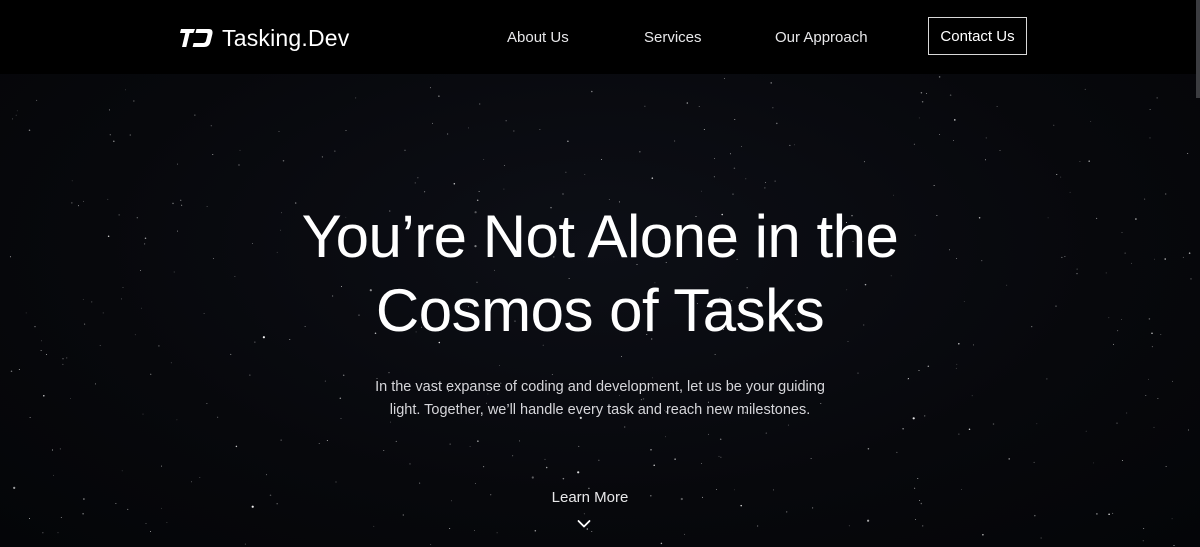 This screenshot has width=1200, height=547. What do you see at coordinates (538, 37) in the screenshot?
I see `nav-about-us: About Us` at bounding box center [538, 37].